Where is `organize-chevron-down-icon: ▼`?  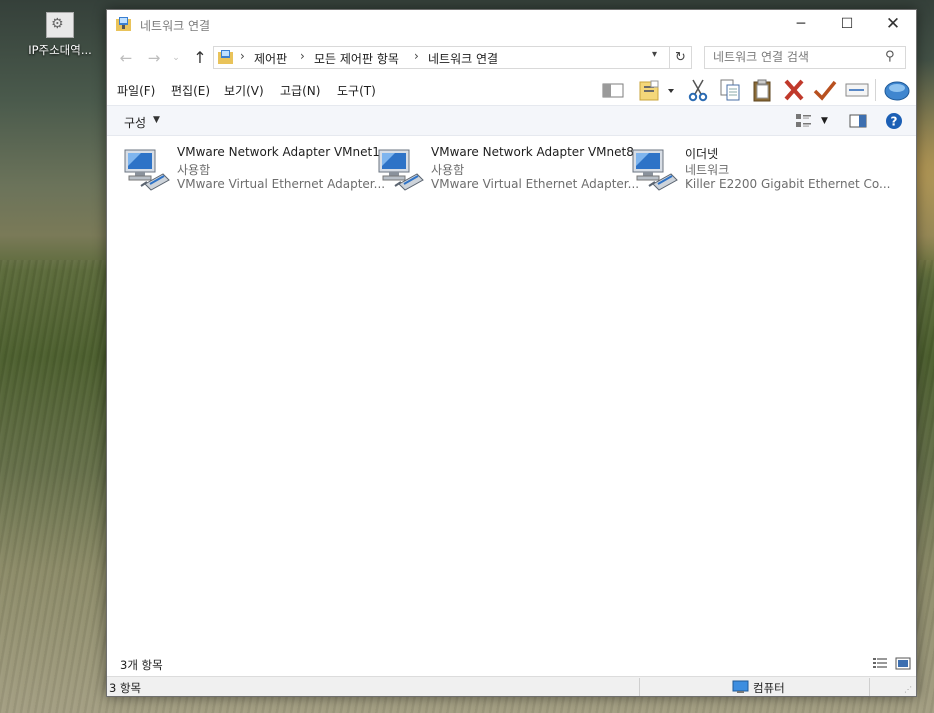 organize-chevron-down-icon: ▼ is located at coordinates (156, 120).